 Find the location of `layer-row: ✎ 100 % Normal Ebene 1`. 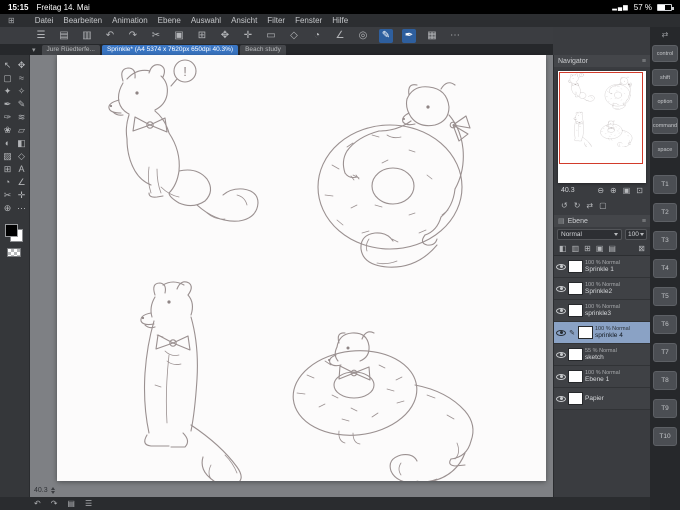

layer-row: ✎ 100 % Normal Ebene 1 is located at coordinates (602, 377).